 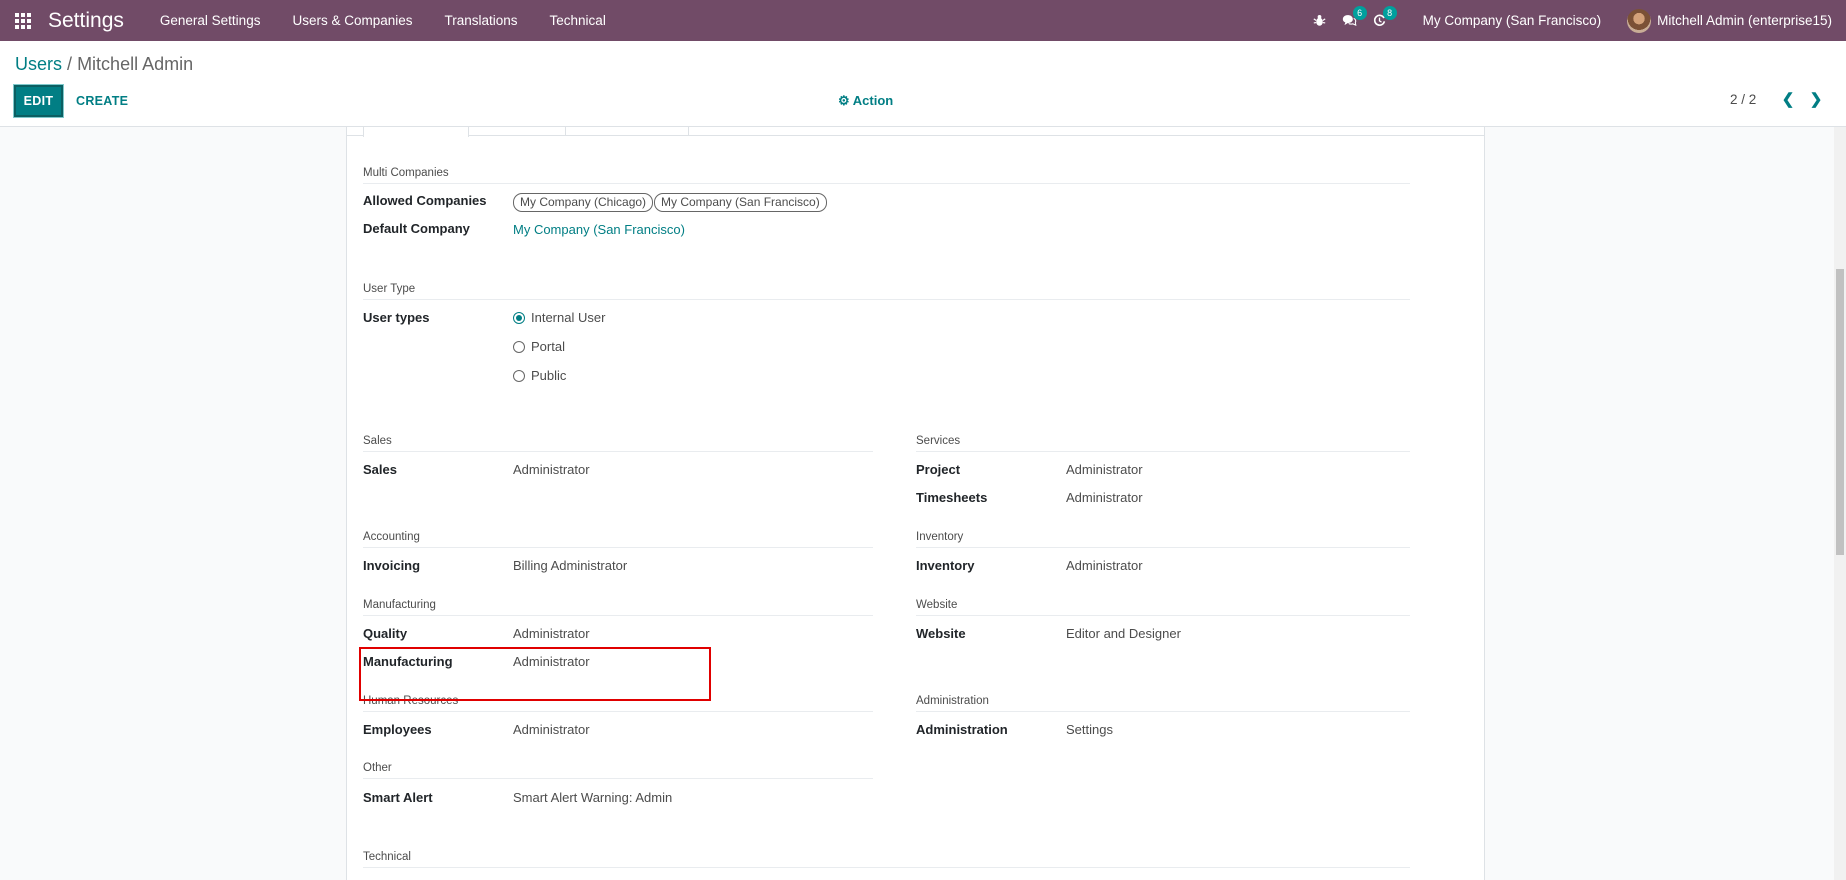 What do you see at coordinates (1163, 539) in the screenshot?
I see `group-title-inventory: Inventory` at bounding box center [1163, 539].